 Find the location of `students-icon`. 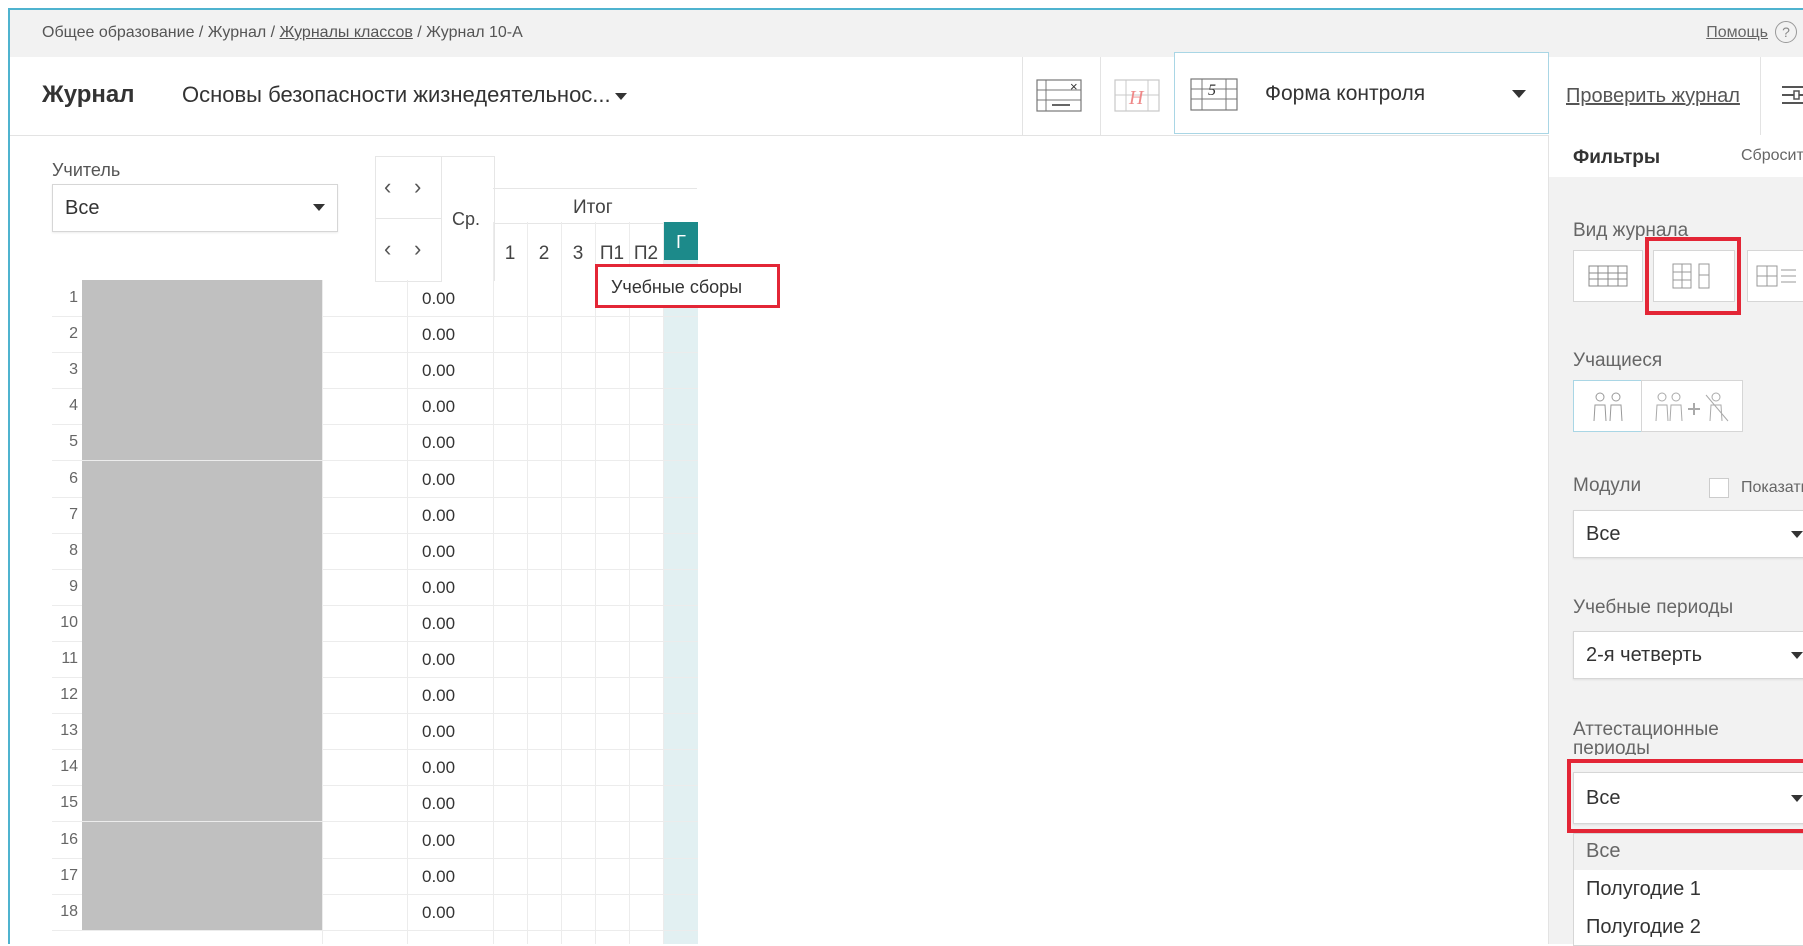

students-icon is located at coordinates (1608, 407).